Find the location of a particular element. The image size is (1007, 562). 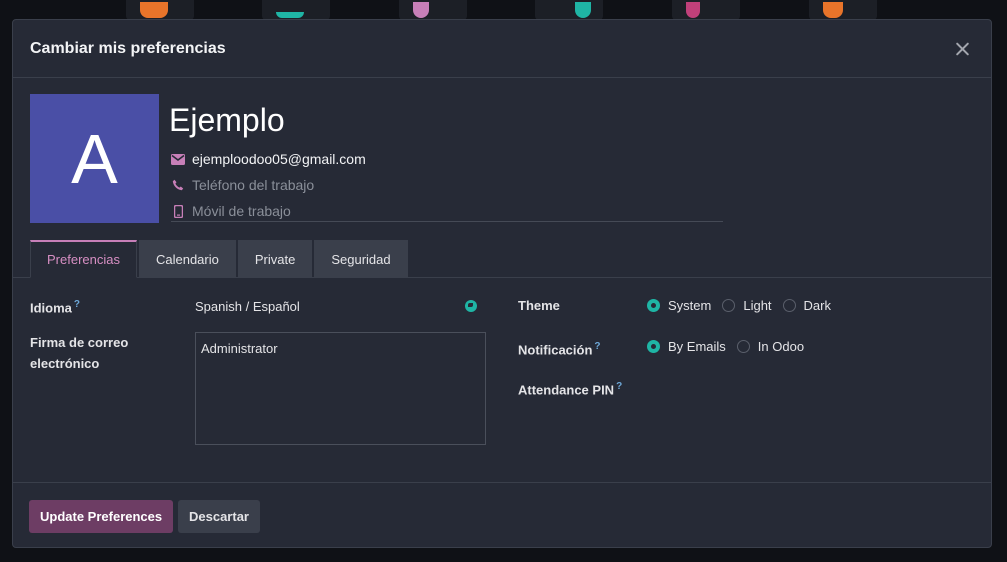

work-mobile-field: Móvil de trabajo is located at coordinates (241, 211).